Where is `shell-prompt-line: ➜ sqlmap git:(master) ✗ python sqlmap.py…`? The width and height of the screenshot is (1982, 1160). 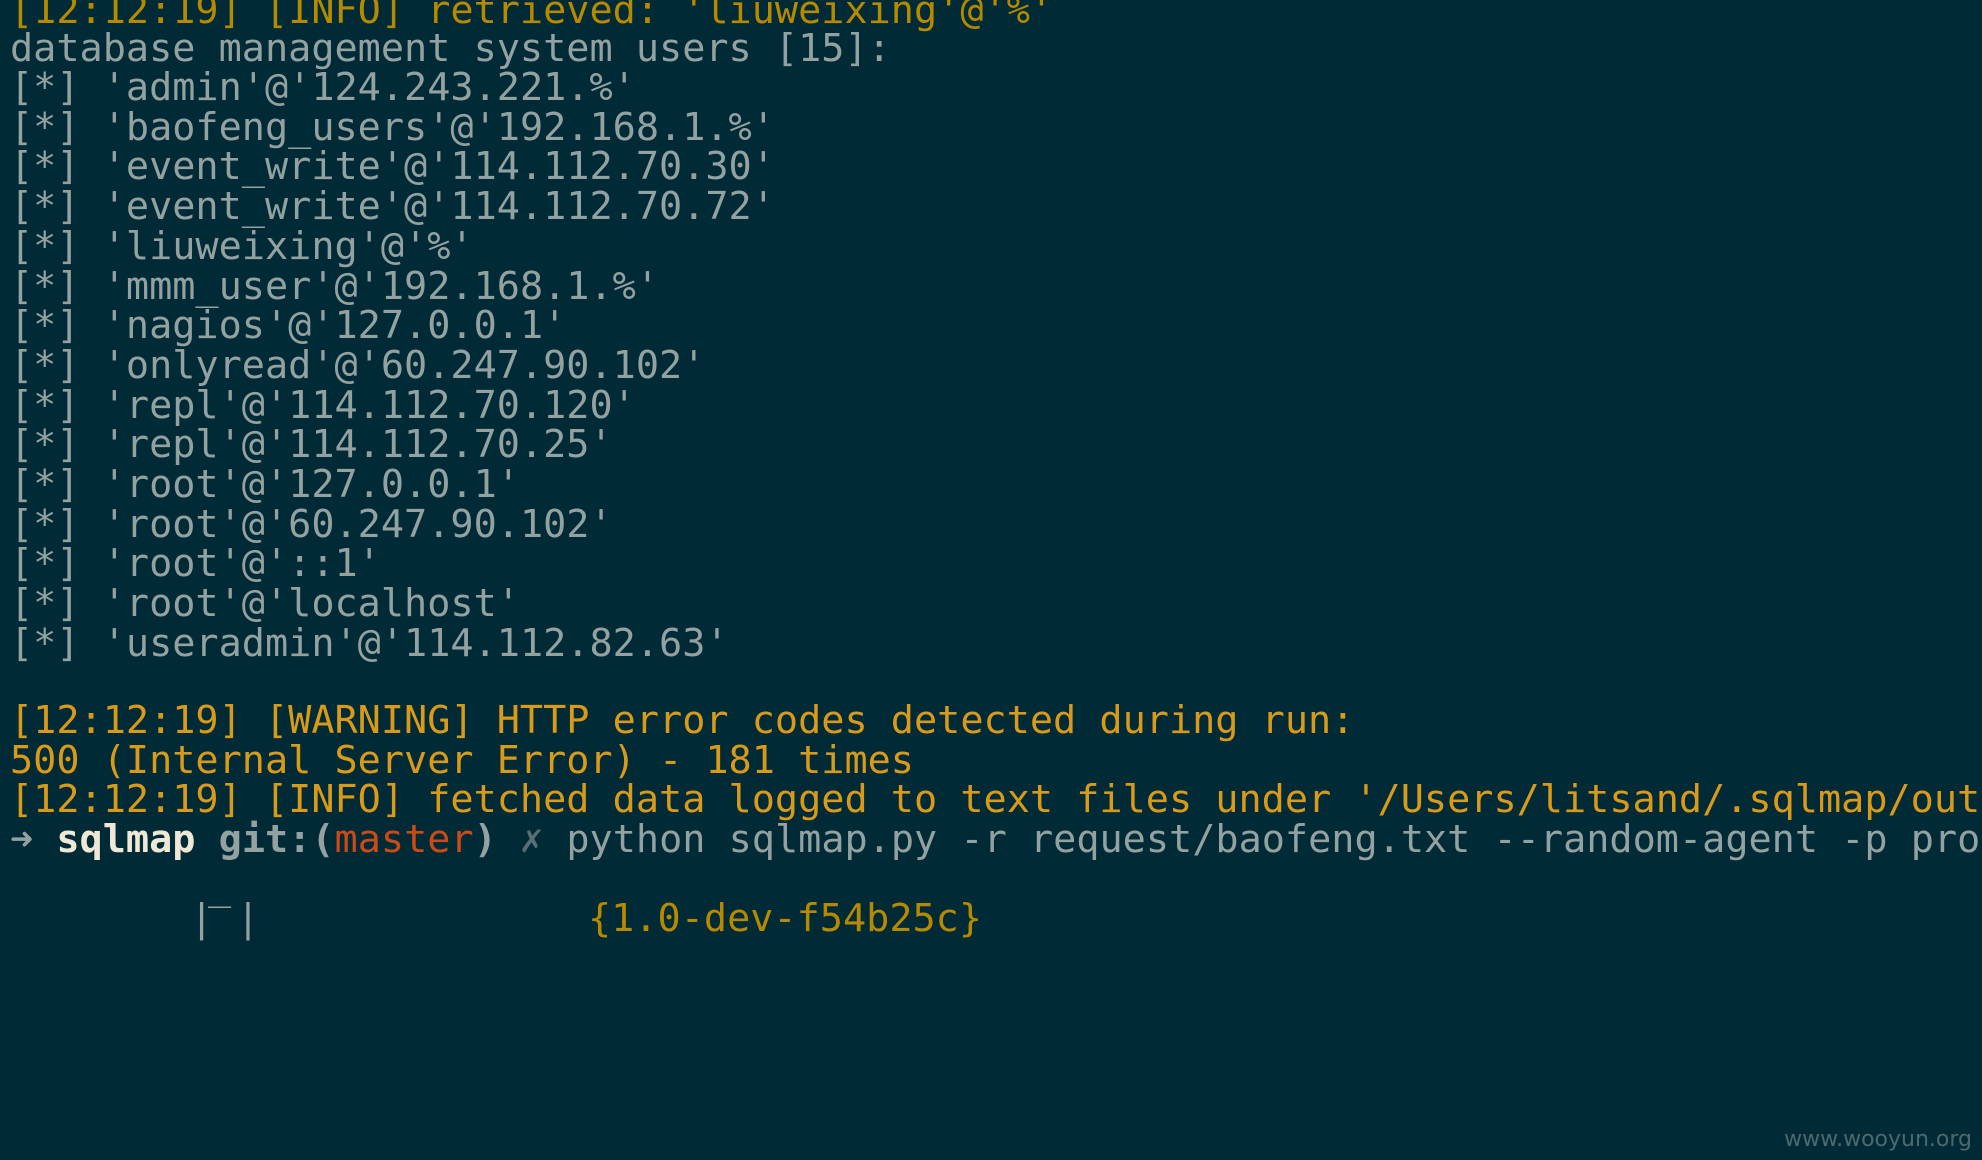
shell-prompt-line: ➜ sqlmap git:(master) ✗ python sqlmap.py… is located at coordinates (996, 840).